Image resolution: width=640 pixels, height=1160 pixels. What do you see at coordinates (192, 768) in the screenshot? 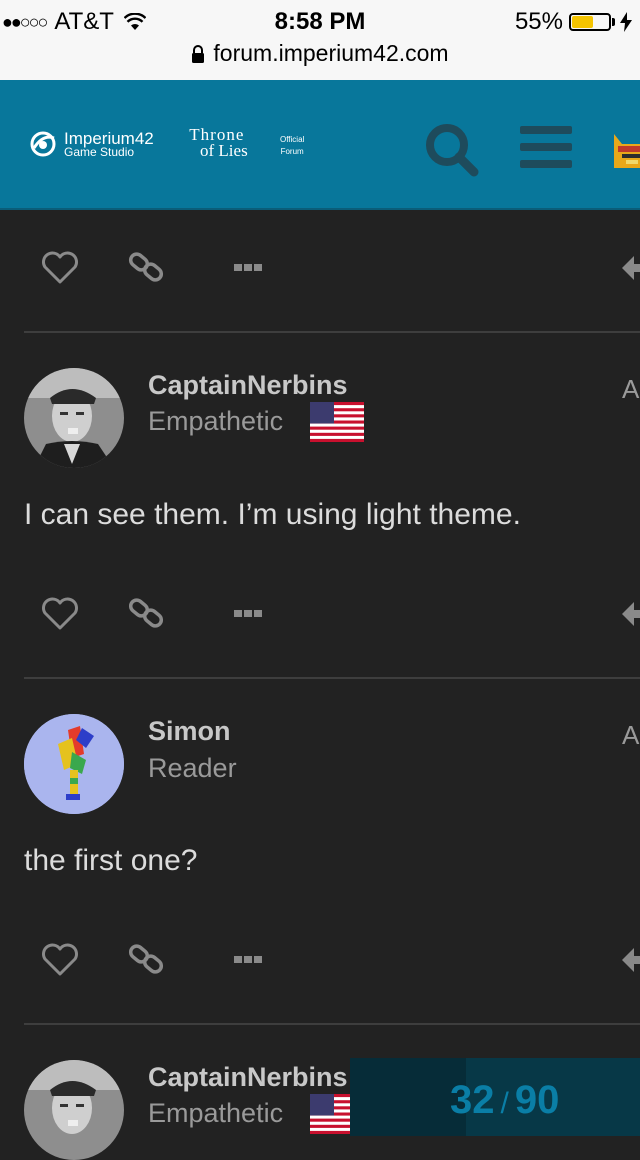
I see `post-user-title: Reader` at bounding box center [192, 768].